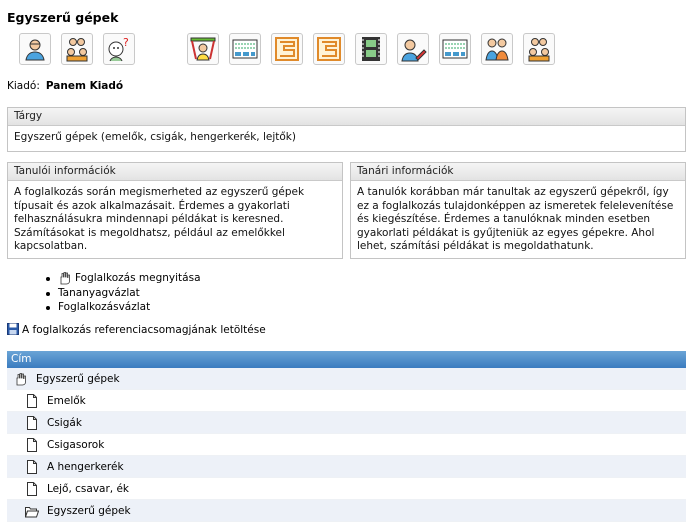 The width and height of the screenshot is (694, 527). I want to click on tree-item-label: A hengerkerék, so click(85, 467).